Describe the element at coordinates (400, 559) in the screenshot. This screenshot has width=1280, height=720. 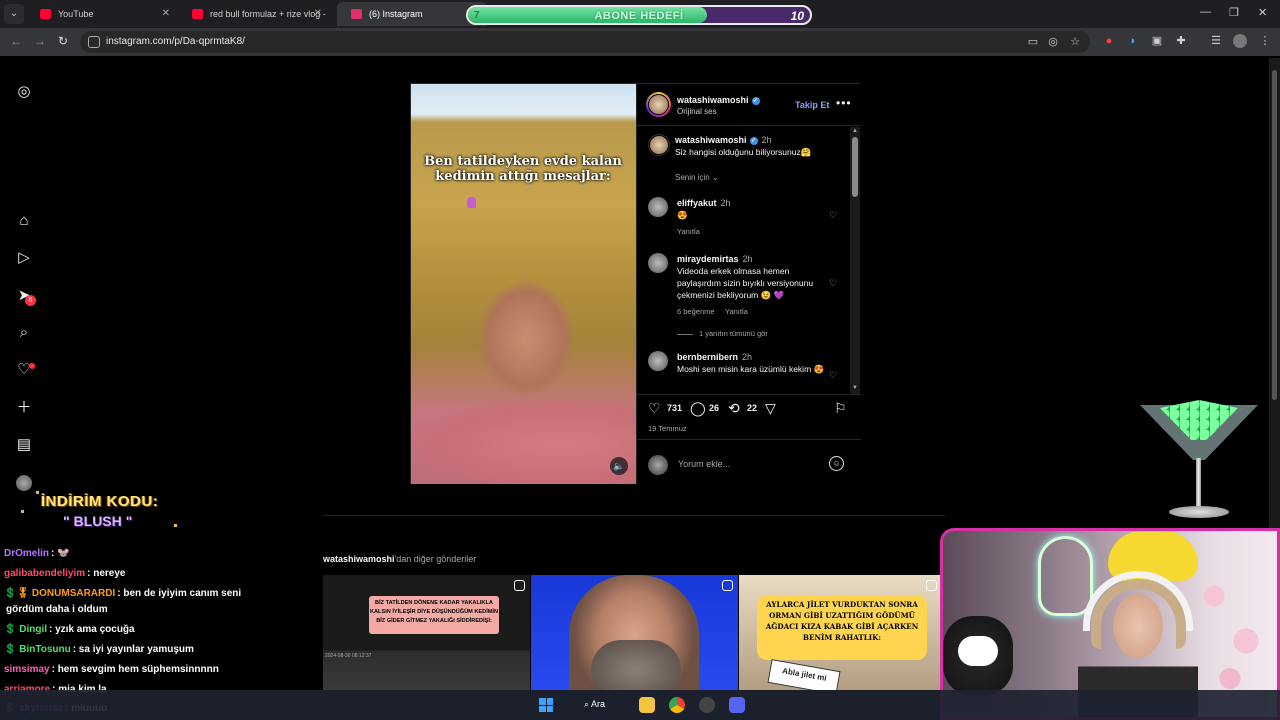
I see `more-posts-heading: watashiwamoshi'dan diğer gönderiler` at that location.